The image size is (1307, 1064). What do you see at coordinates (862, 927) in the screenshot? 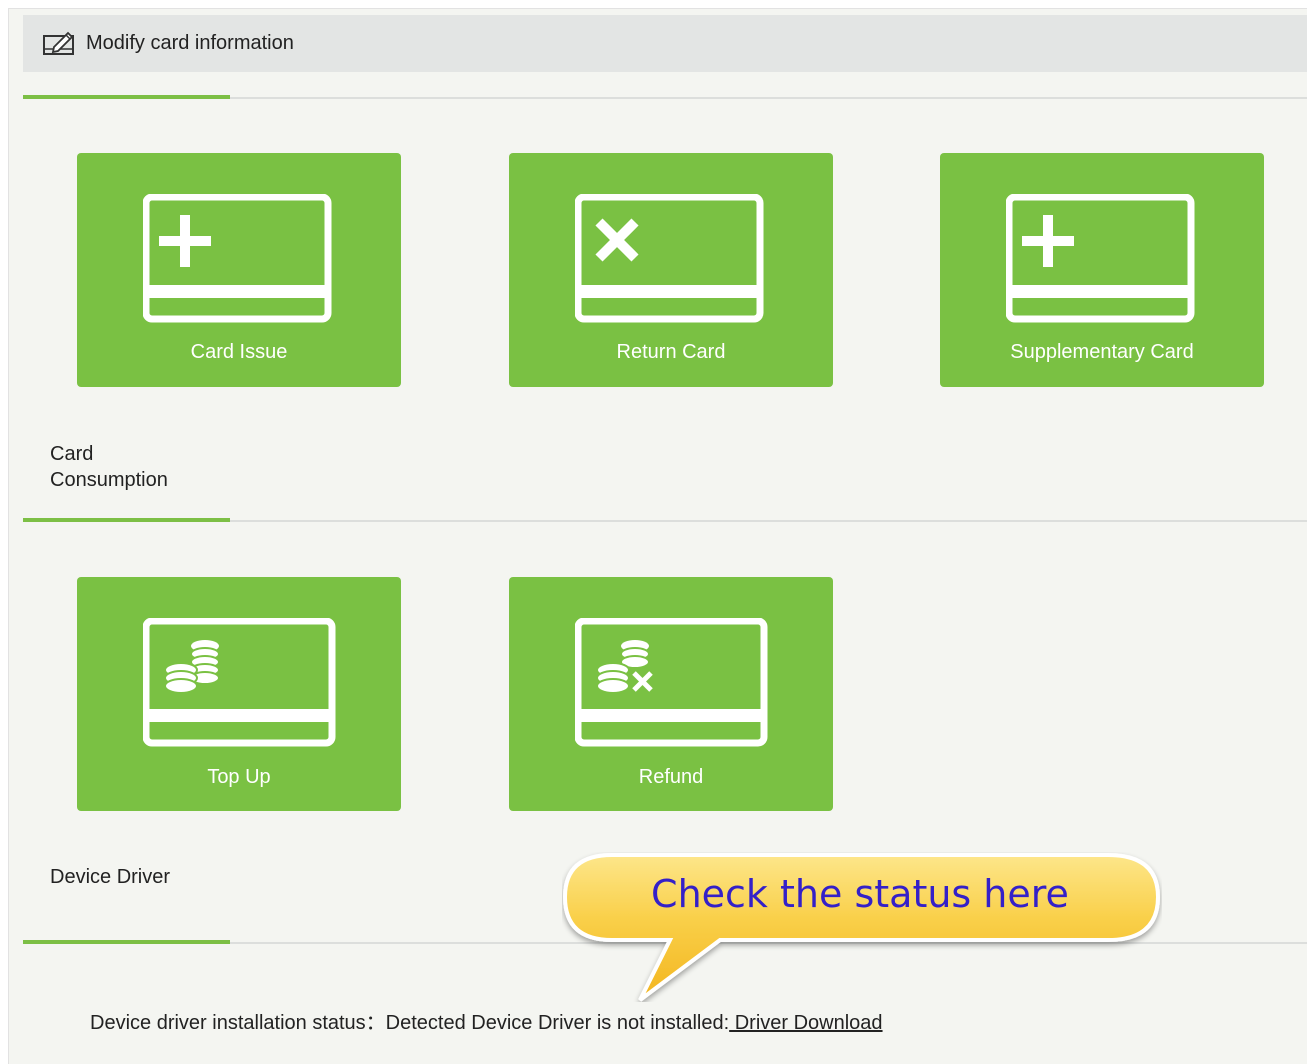
I see `status-callout: Check the status here` at bounding box center [862, 927].